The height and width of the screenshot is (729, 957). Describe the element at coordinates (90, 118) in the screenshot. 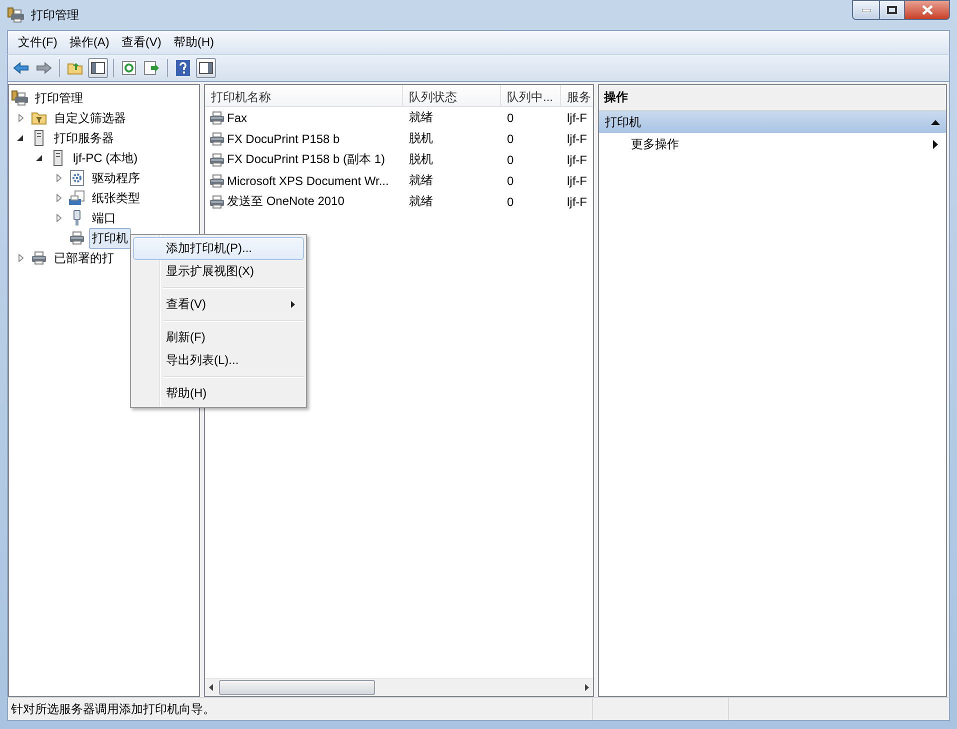

I see `tree-item: 自定义筛选器` at that location.